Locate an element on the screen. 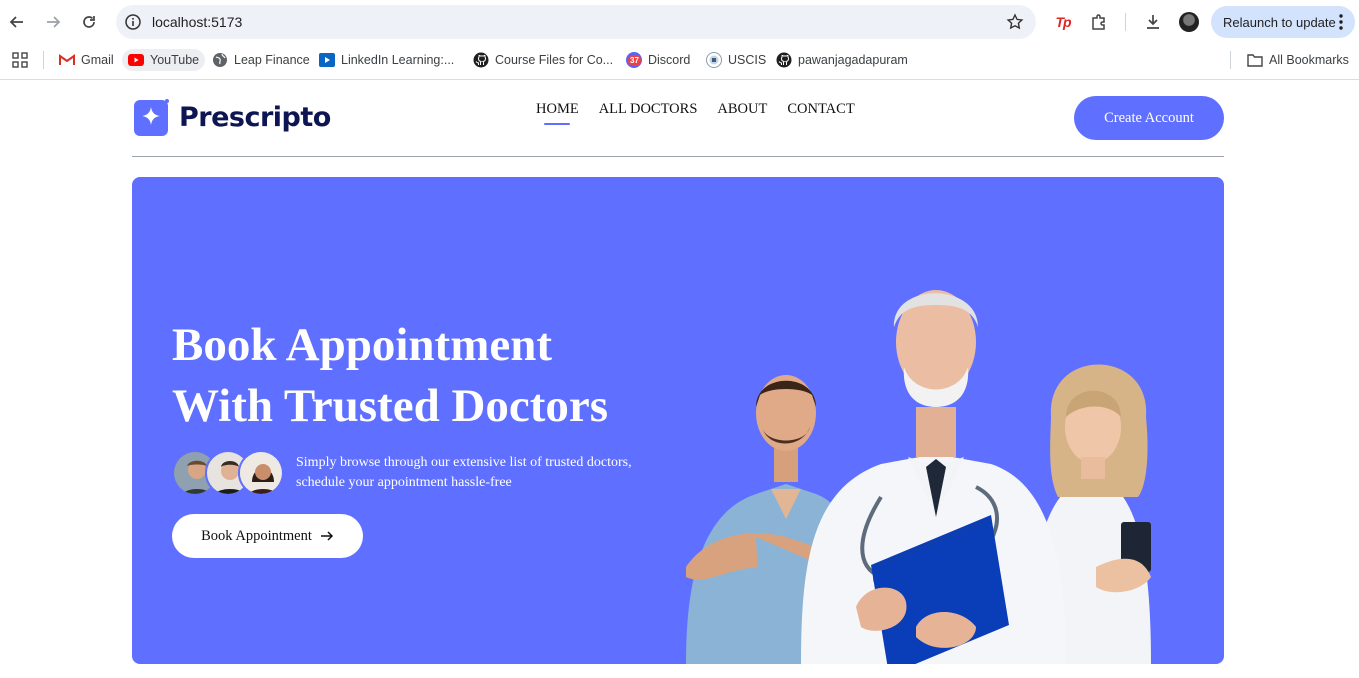 This screenshot has height=678, width=1359. address-bar: localhost:5173 is located at coordinates (576, 22).